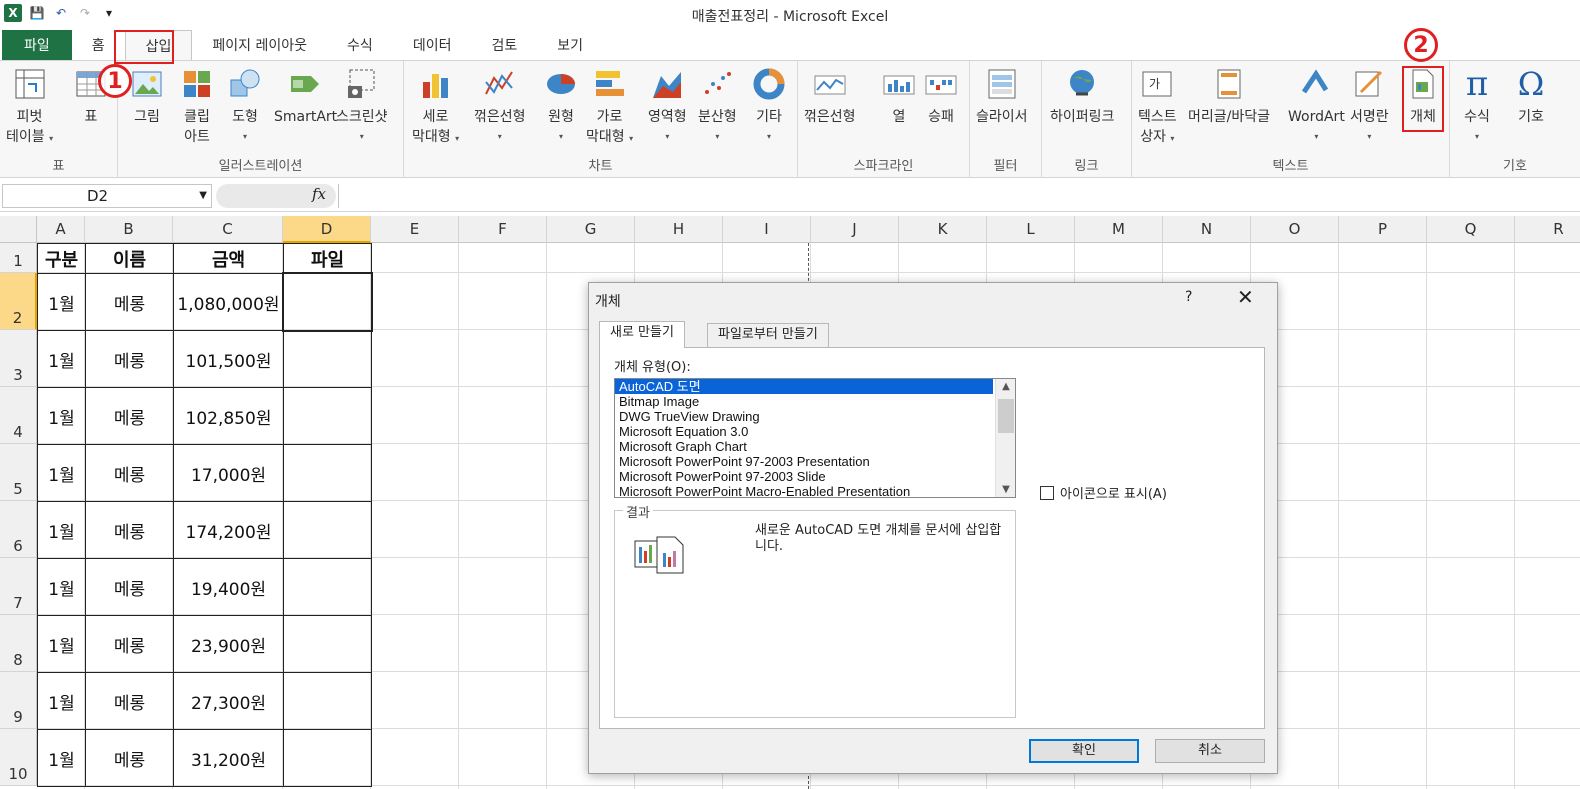  What do you see at coordinates (327, 229) in the screenshot?
I see `column-header-d: D` at bounding box center [327, 229].